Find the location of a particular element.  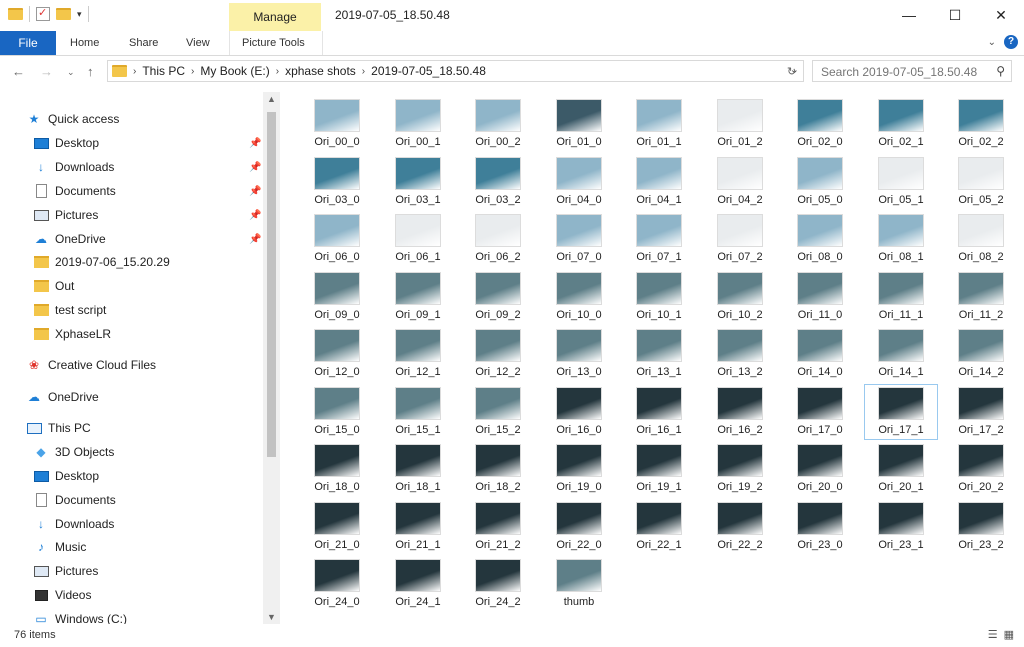

file-item: Ori_22_0 is located at coordinates (579, 527).